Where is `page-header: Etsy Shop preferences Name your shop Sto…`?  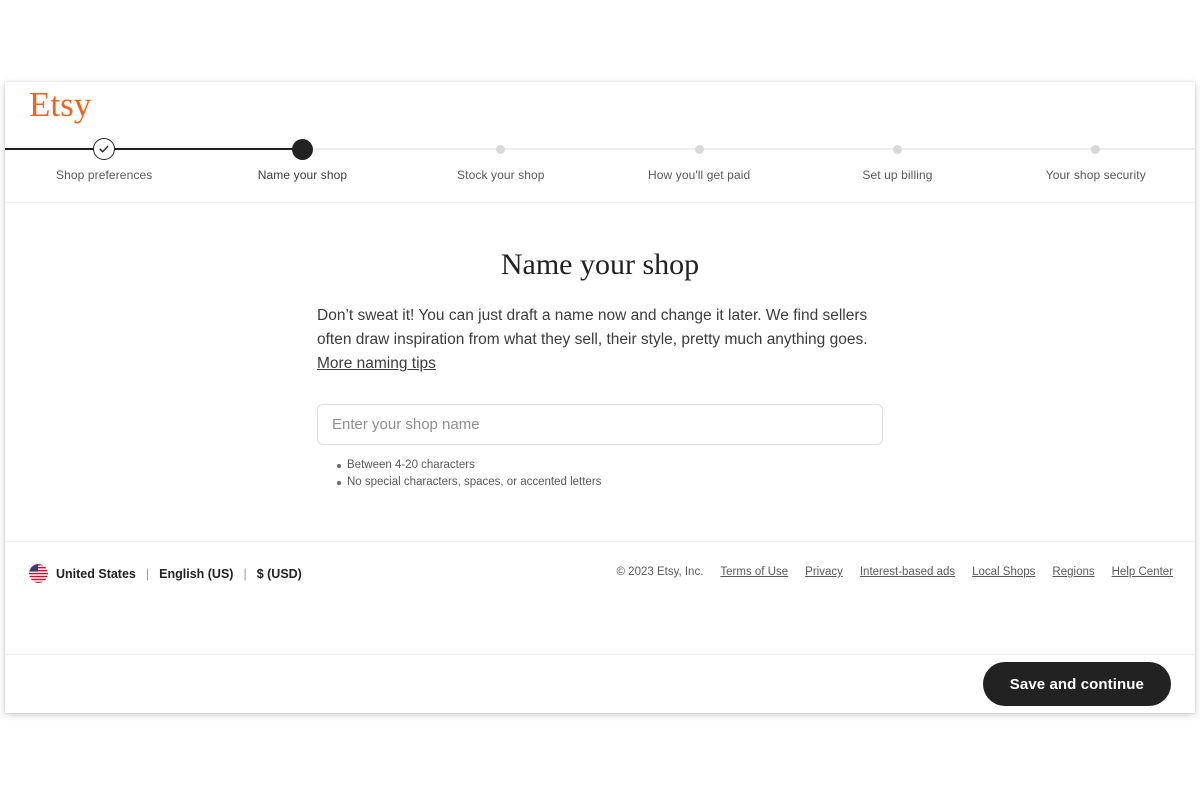 page-header: Etsy Shop preferences Name your shop Sto… is located at coordinates (600, 142).